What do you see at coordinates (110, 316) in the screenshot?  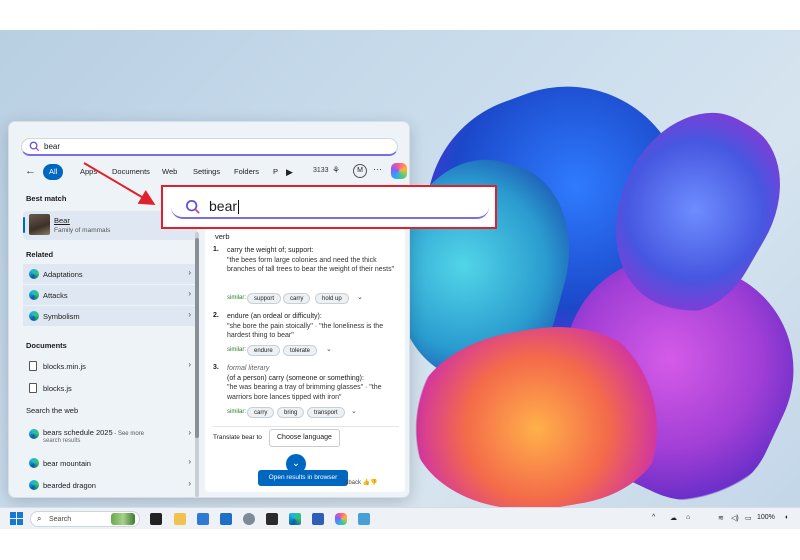 I see `related-item-symbolism: Symbolism ›` at bounding box center [110, 316].